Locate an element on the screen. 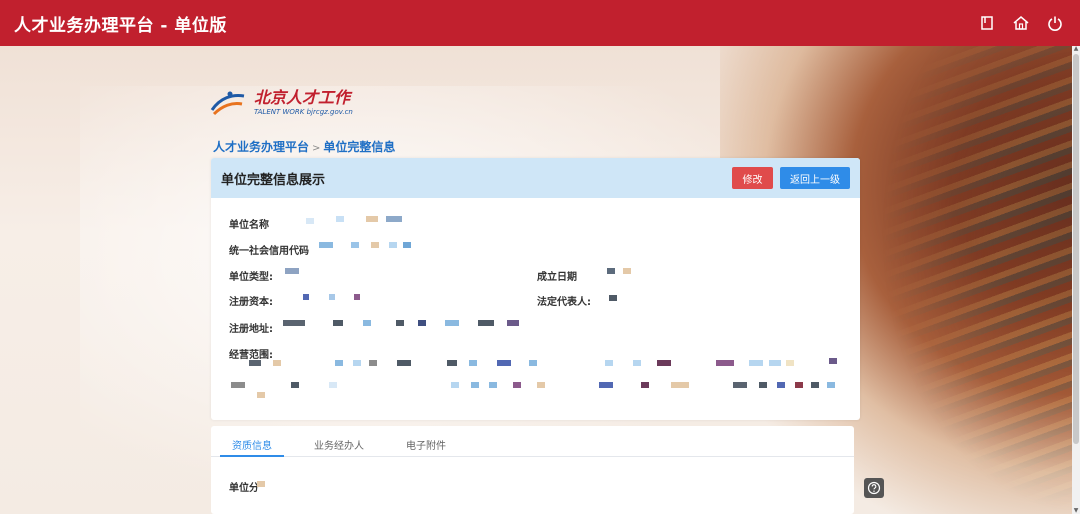 The image size is (1080, 514). breadcrumb: 人才业务办理平台 > 单位完整信息 is located at coordinates (304, 146).